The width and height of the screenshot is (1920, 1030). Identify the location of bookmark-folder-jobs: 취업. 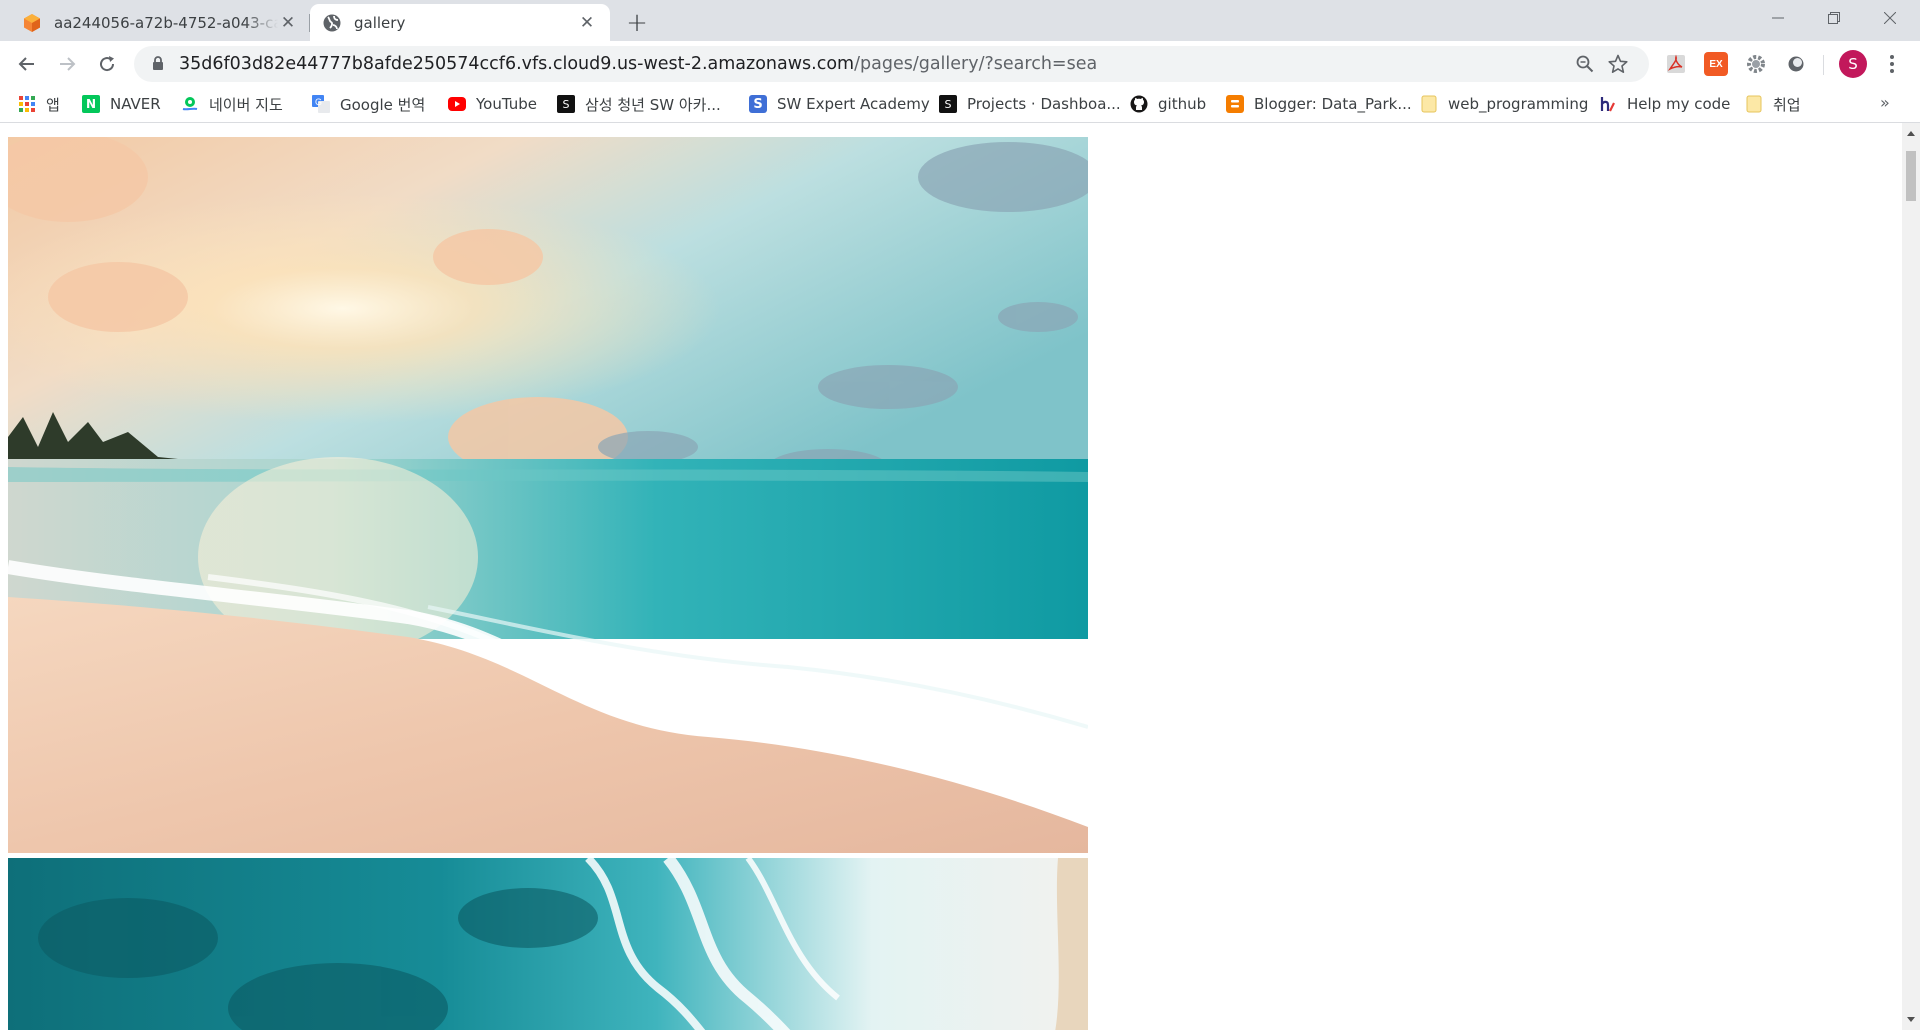
(1773, 104).